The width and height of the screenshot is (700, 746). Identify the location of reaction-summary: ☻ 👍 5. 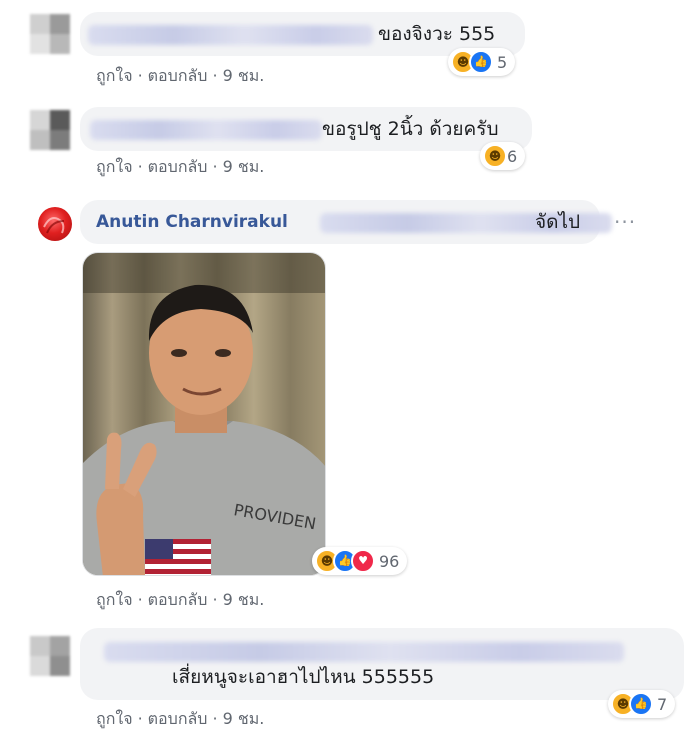
(482, 62).